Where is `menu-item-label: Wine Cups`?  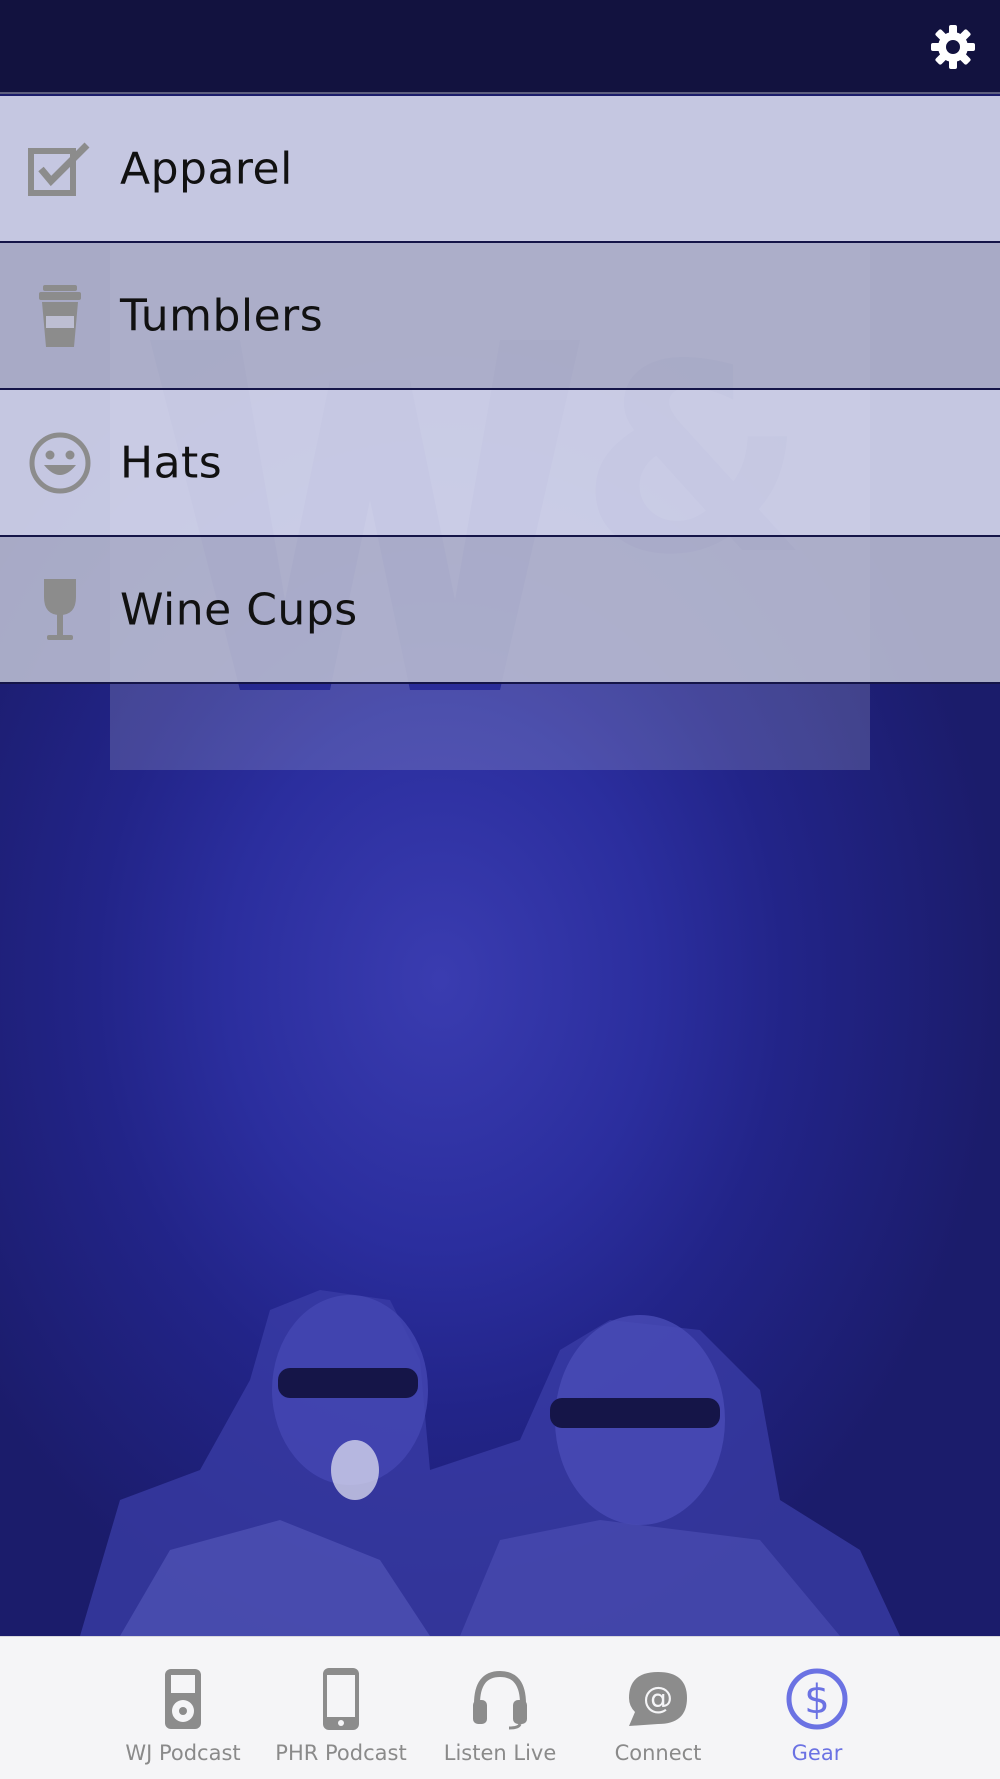
menu-item-label: Wine Cups is located at coordinates (239, 609).